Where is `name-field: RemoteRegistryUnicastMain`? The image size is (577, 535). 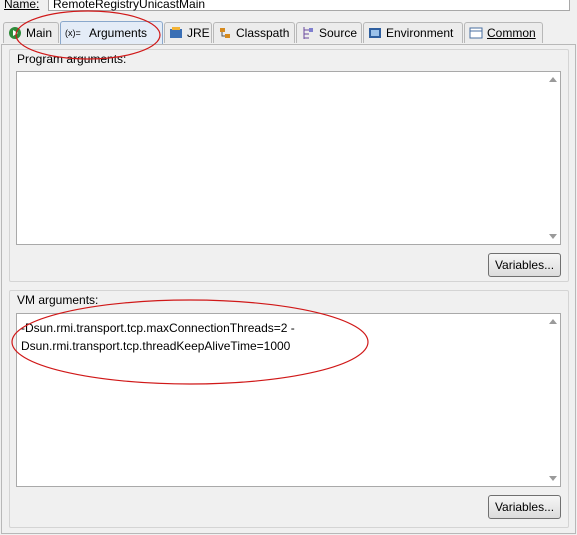
name-field: RemoteRegistryUnicastMain is located at coordinates (309, 5).